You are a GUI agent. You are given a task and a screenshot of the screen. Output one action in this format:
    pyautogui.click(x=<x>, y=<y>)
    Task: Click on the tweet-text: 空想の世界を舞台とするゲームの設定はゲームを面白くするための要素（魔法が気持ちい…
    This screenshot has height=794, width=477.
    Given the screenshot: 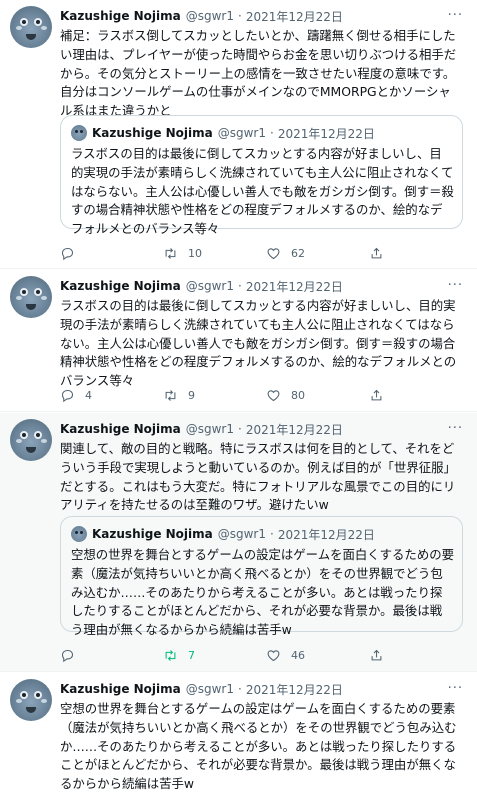 What is the action you would take?
    pyautogui.click(x=258, y=746)
    